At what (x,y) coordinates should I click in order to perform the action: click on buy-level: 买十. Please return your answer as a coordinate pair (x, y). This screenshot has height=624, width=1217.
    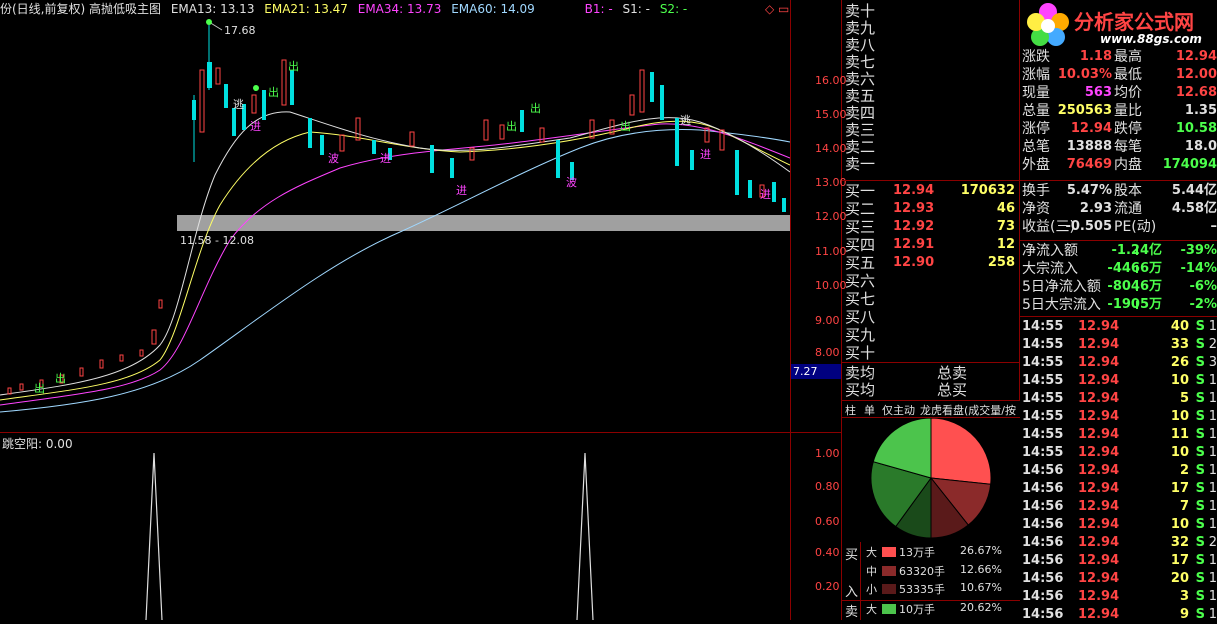
    Looking at the image, I should click on (931, 353).